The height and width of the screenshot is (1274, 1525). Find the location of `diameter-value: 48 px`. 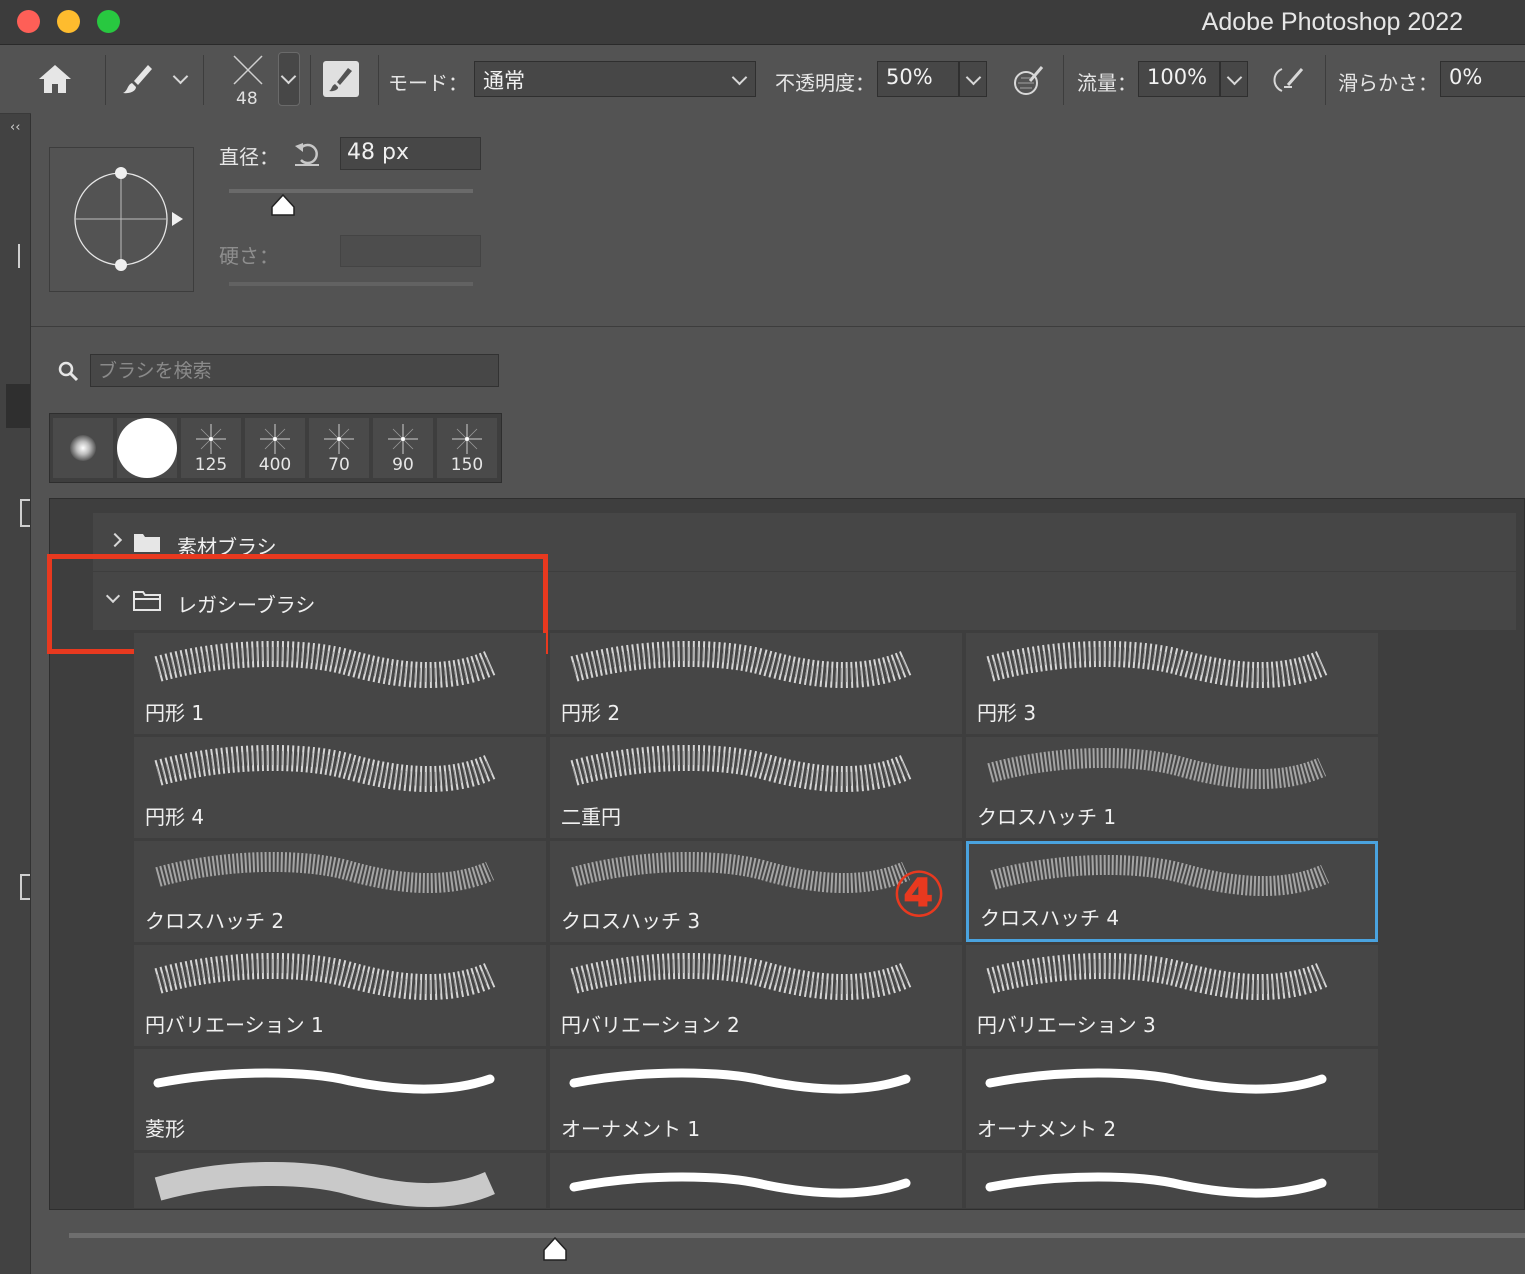

diameter-value: 48 px is located at coordinates (378, 152).